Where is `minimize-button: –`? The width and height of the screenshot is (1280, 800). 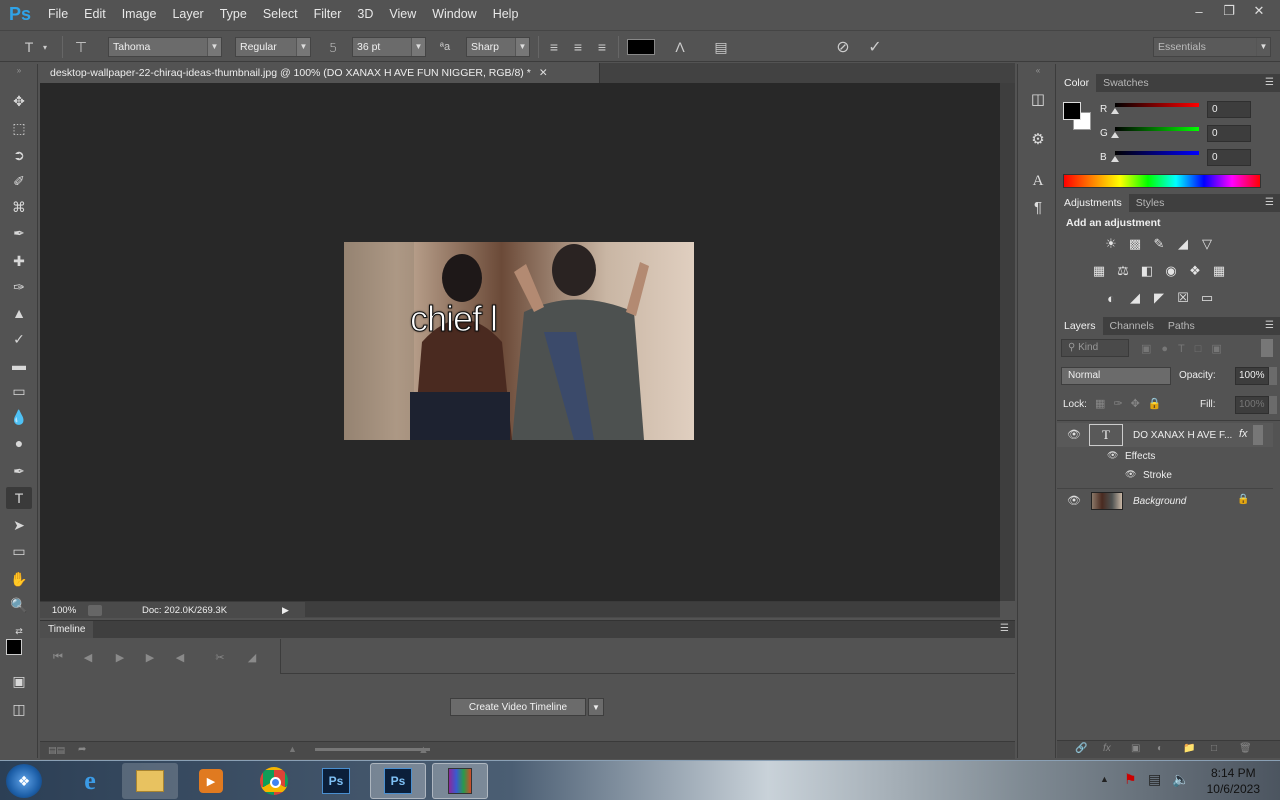 minimize-button: – is located at coordinates (1199, 11).